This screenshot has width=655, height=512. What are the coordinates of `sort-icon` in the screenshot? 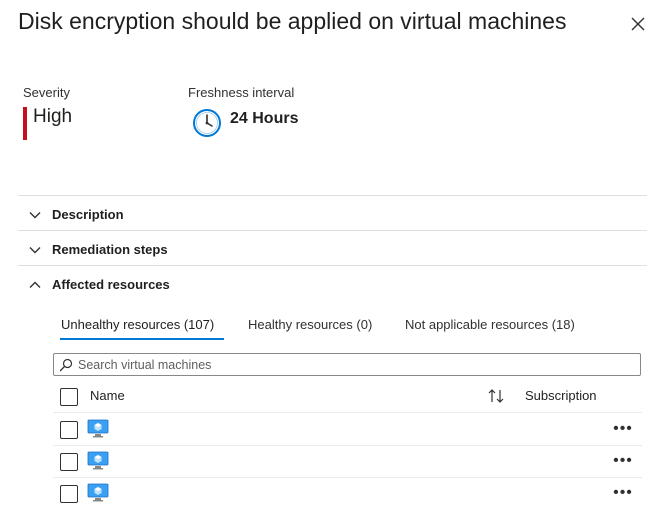 It's located at (497, 396).